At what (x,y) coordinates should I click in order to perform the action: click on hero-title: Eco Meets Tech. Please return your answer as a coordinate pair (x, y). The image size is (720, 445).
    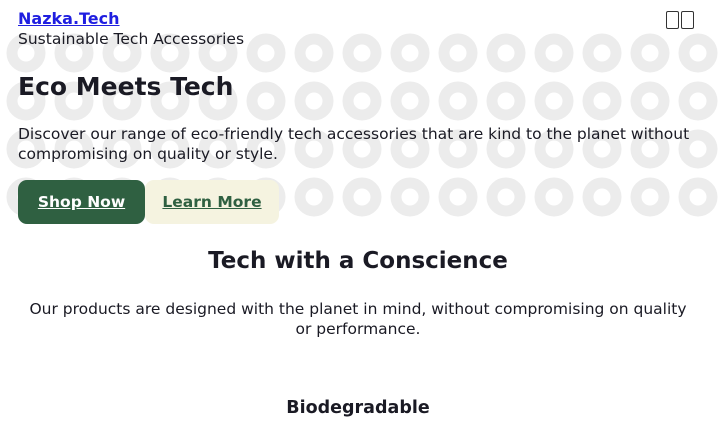
    Looking at the image, I should click on (126, 86).